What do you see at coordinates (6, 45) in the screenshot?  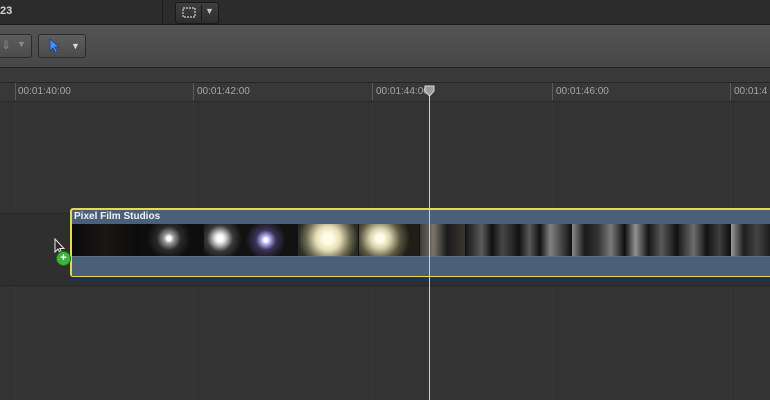 I see `edit-tool-icon: ⇓` at bounding box center [6, 45].